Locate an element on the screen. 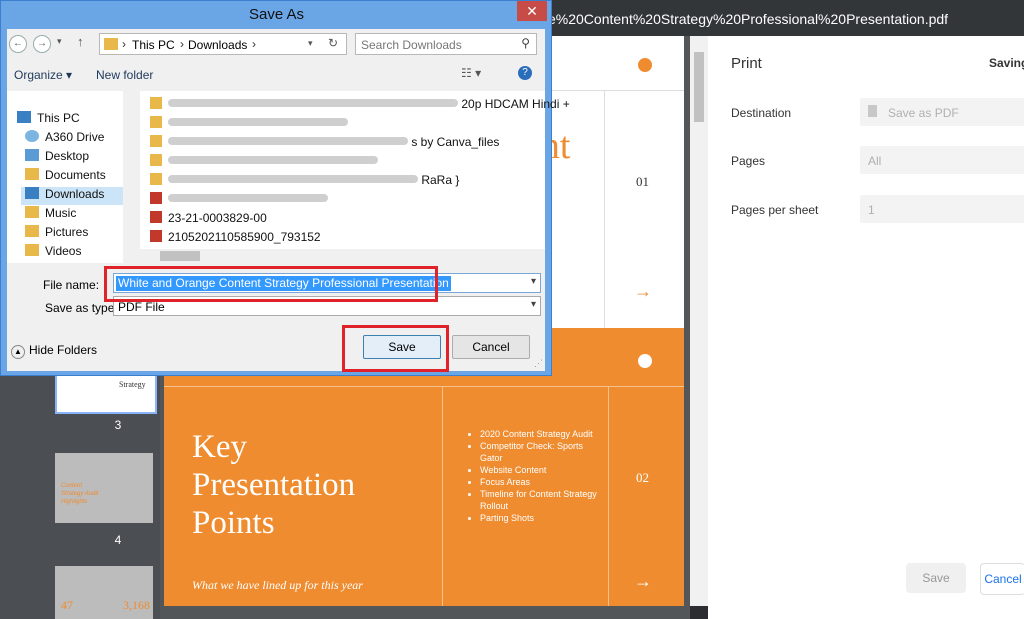 This screenshot has height=619, width=1024. nav-item-this-pc: This PC is located at coordinates (48, 120).